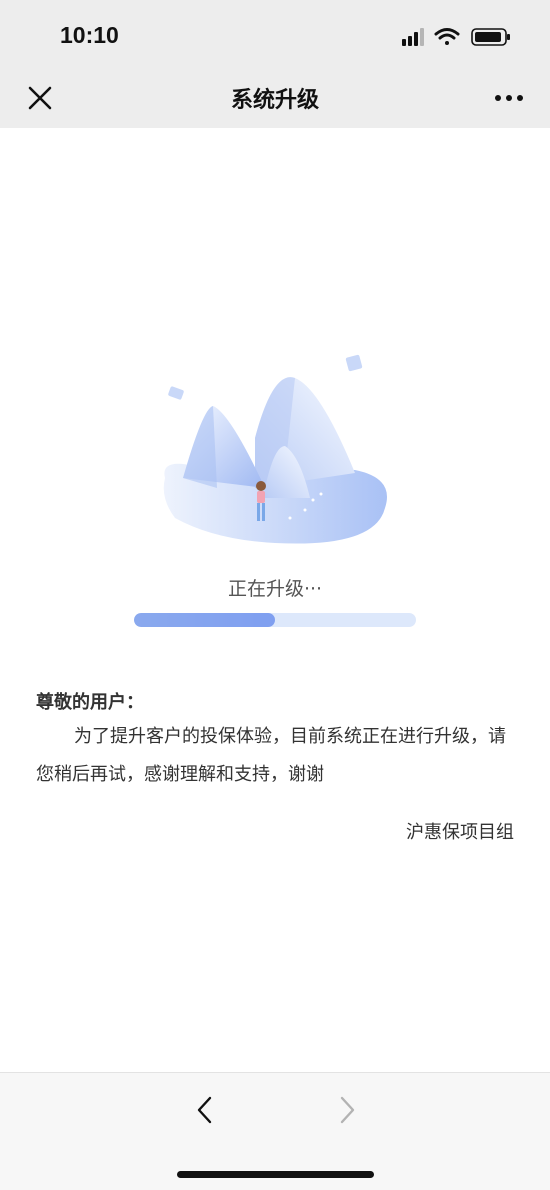 This screenshot has width=550, height=1190. What do you see at coordinates (509, 98) in the screenshot?
I see `more-icon` at bounding box center [509, 98].